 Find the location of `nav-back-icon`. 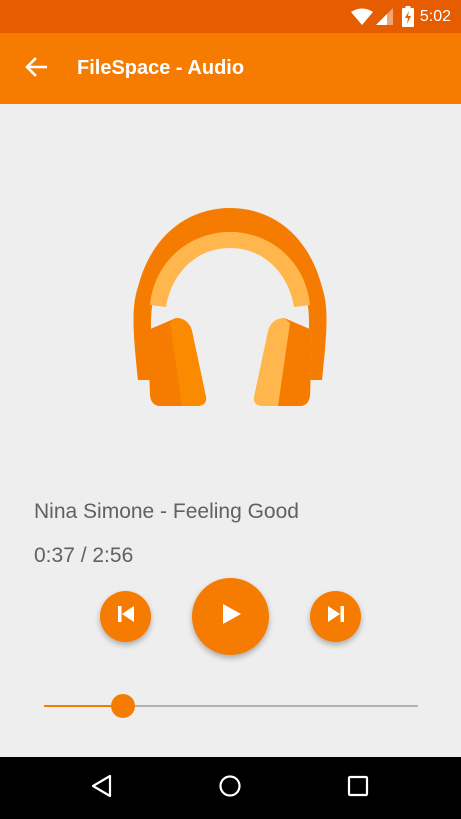

nav-back-icon is located at coordinates (102, 788).